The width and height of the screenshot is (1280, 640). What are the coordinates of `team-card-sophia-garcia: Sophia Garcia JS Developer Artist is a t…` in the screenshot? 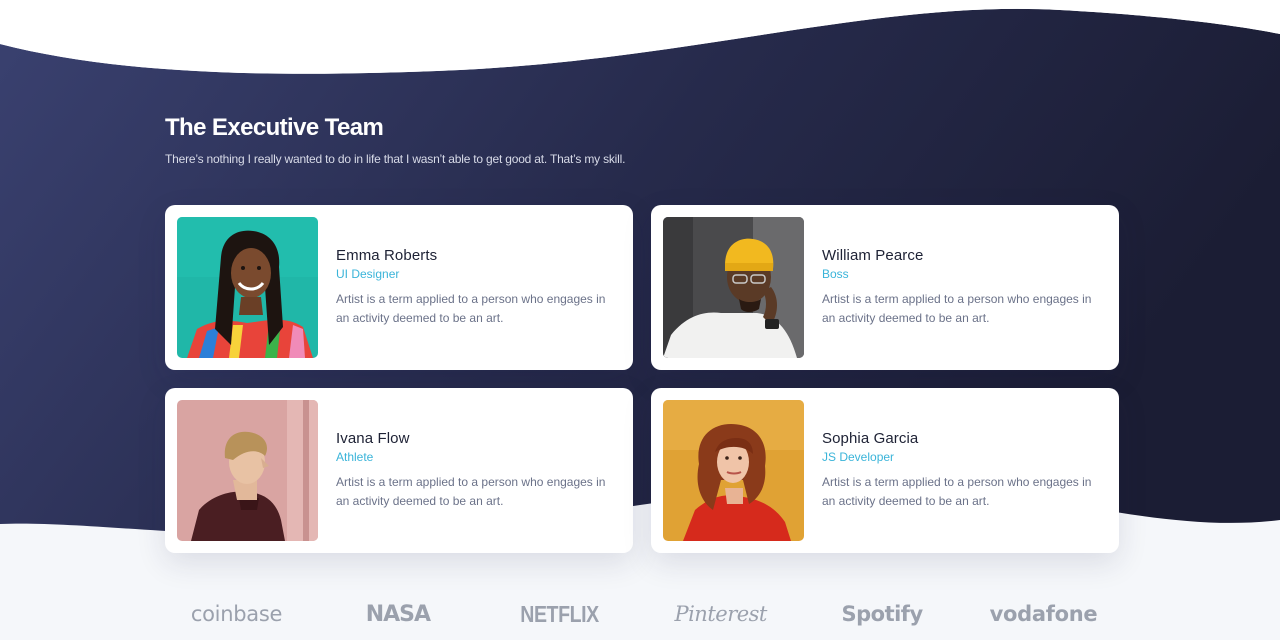 It's located at (885, 470).